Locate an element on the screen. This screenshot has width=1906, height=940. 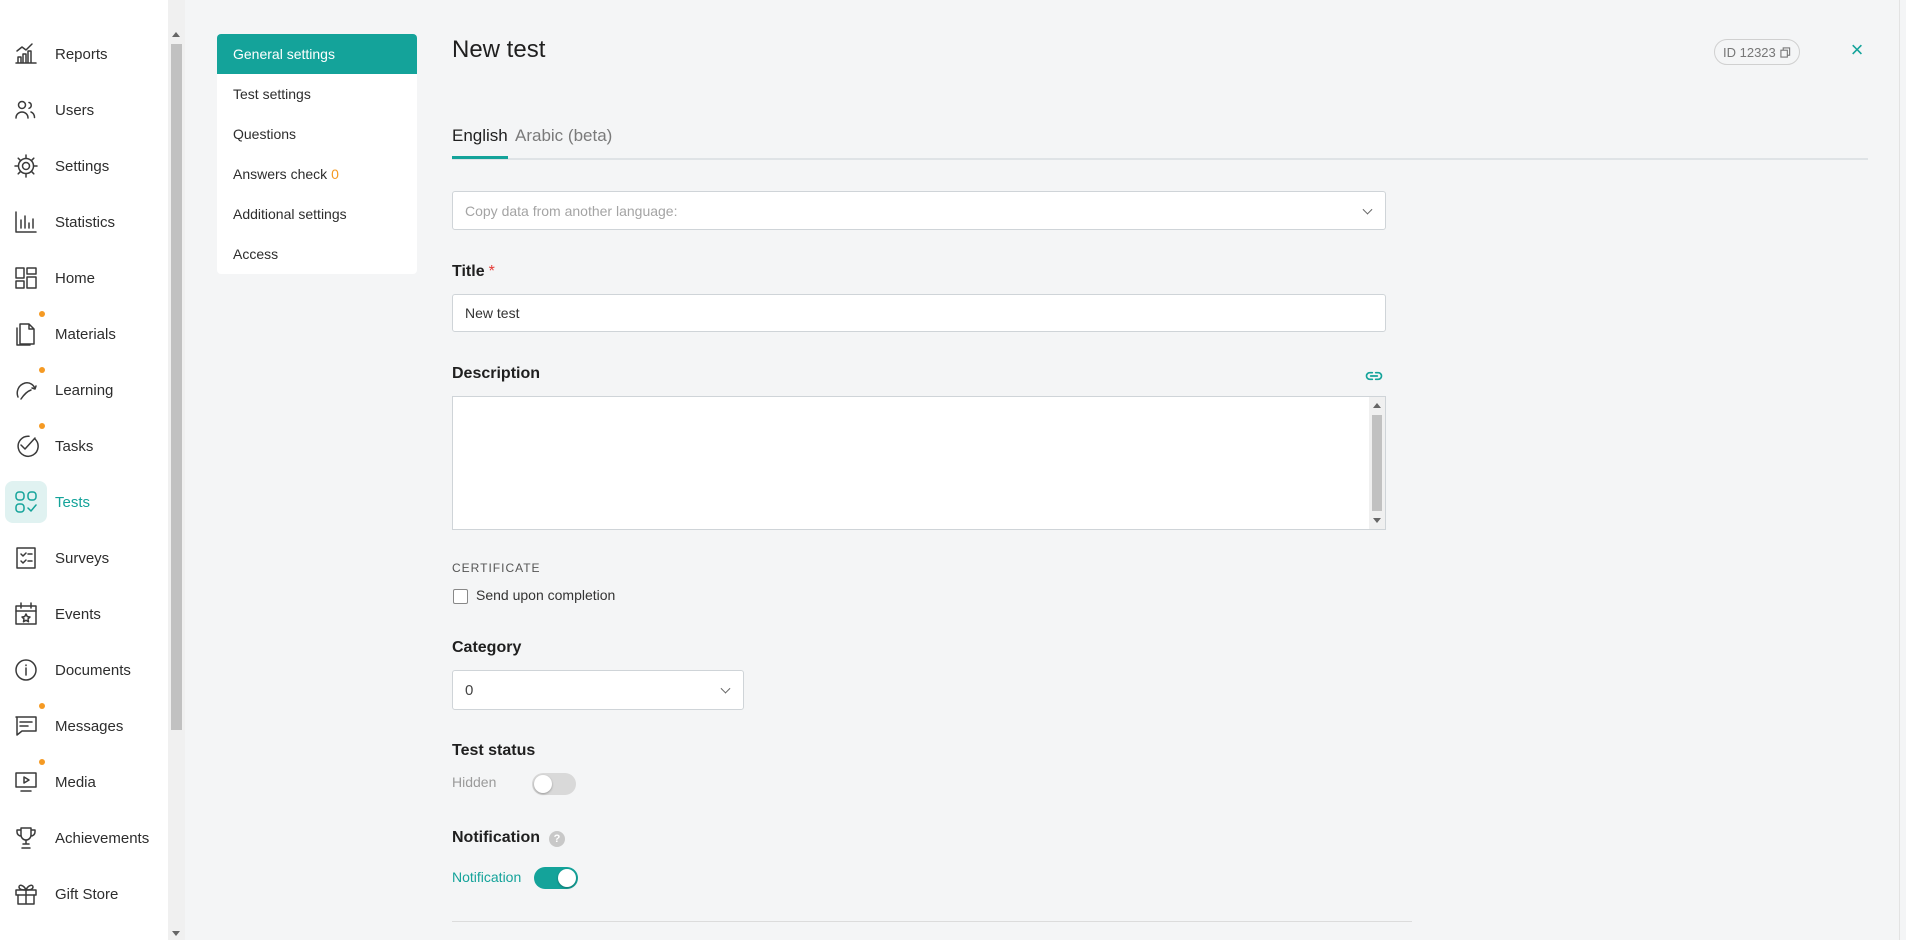
notification-toggle-label: Notification is located at coordinates (487, 877).